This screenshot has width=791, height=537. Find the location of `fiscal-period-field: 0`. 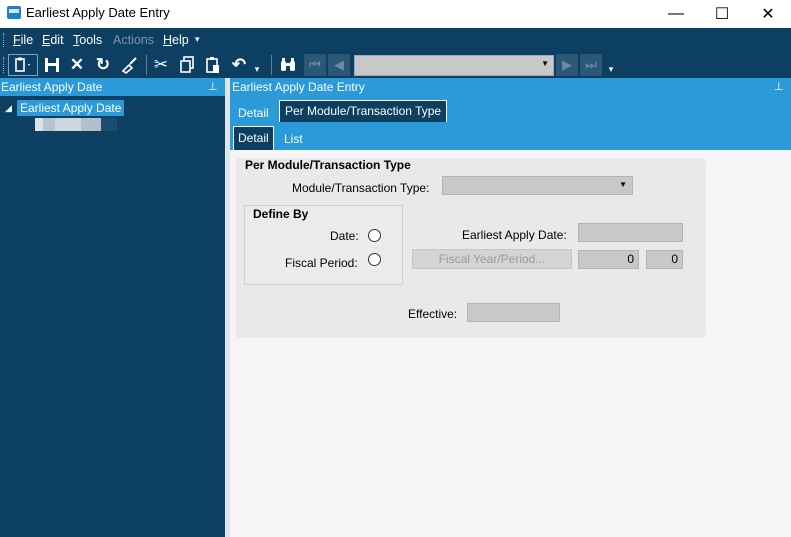

fiscal-period-field: 0 is located at coordinates (664, 259).